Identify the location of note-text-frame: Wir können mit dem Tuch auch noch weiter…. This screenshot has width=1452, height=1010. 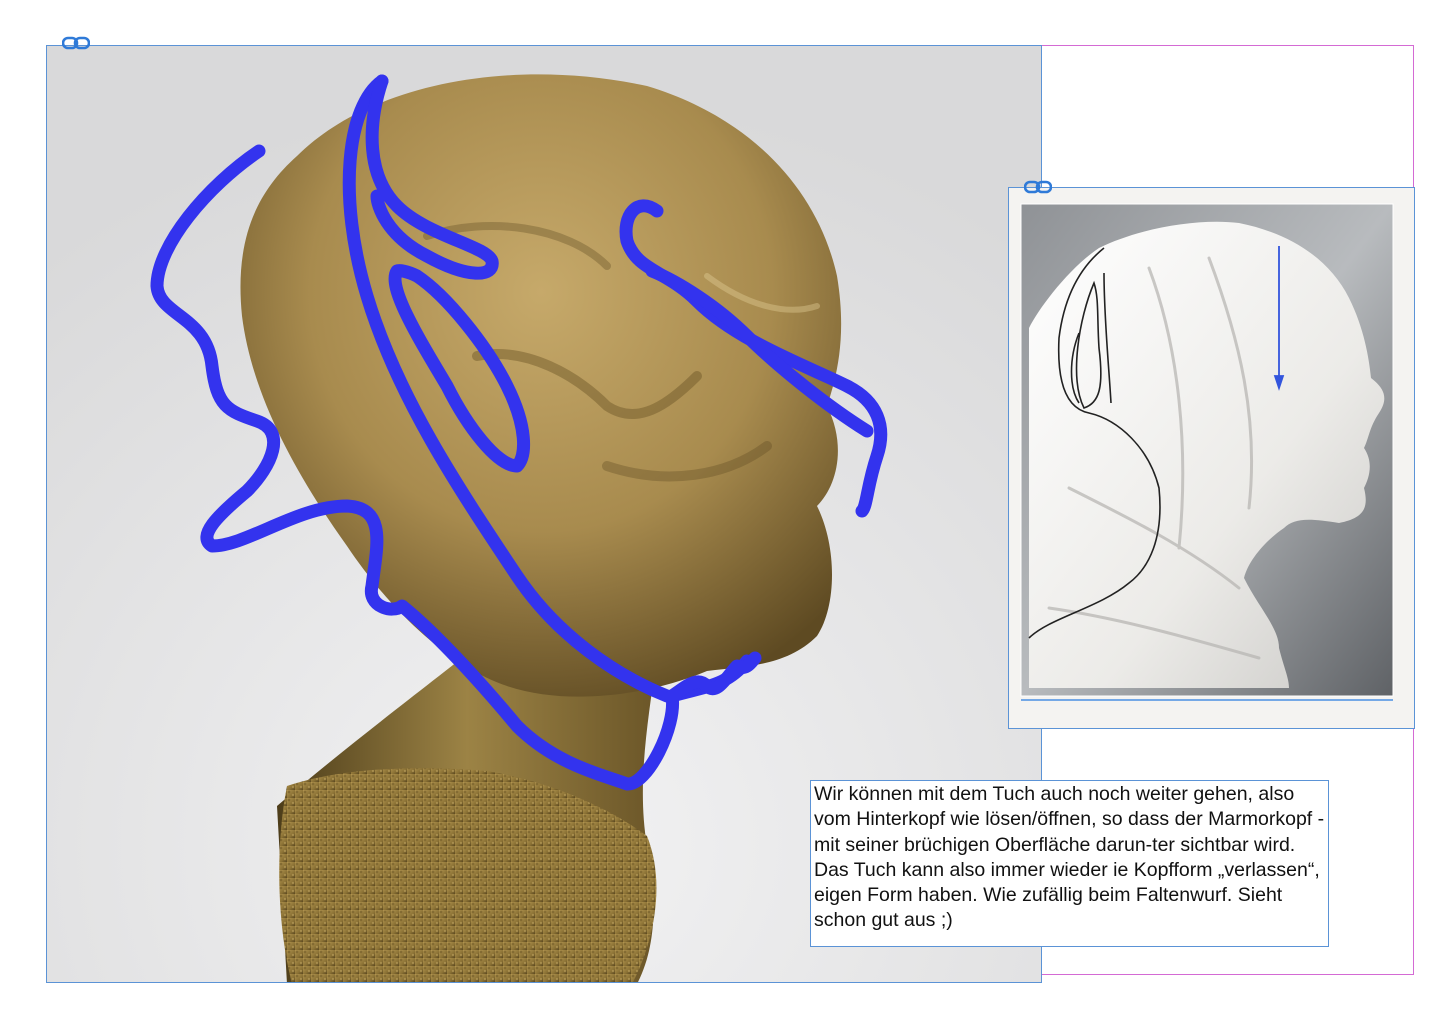
(1069, 863).